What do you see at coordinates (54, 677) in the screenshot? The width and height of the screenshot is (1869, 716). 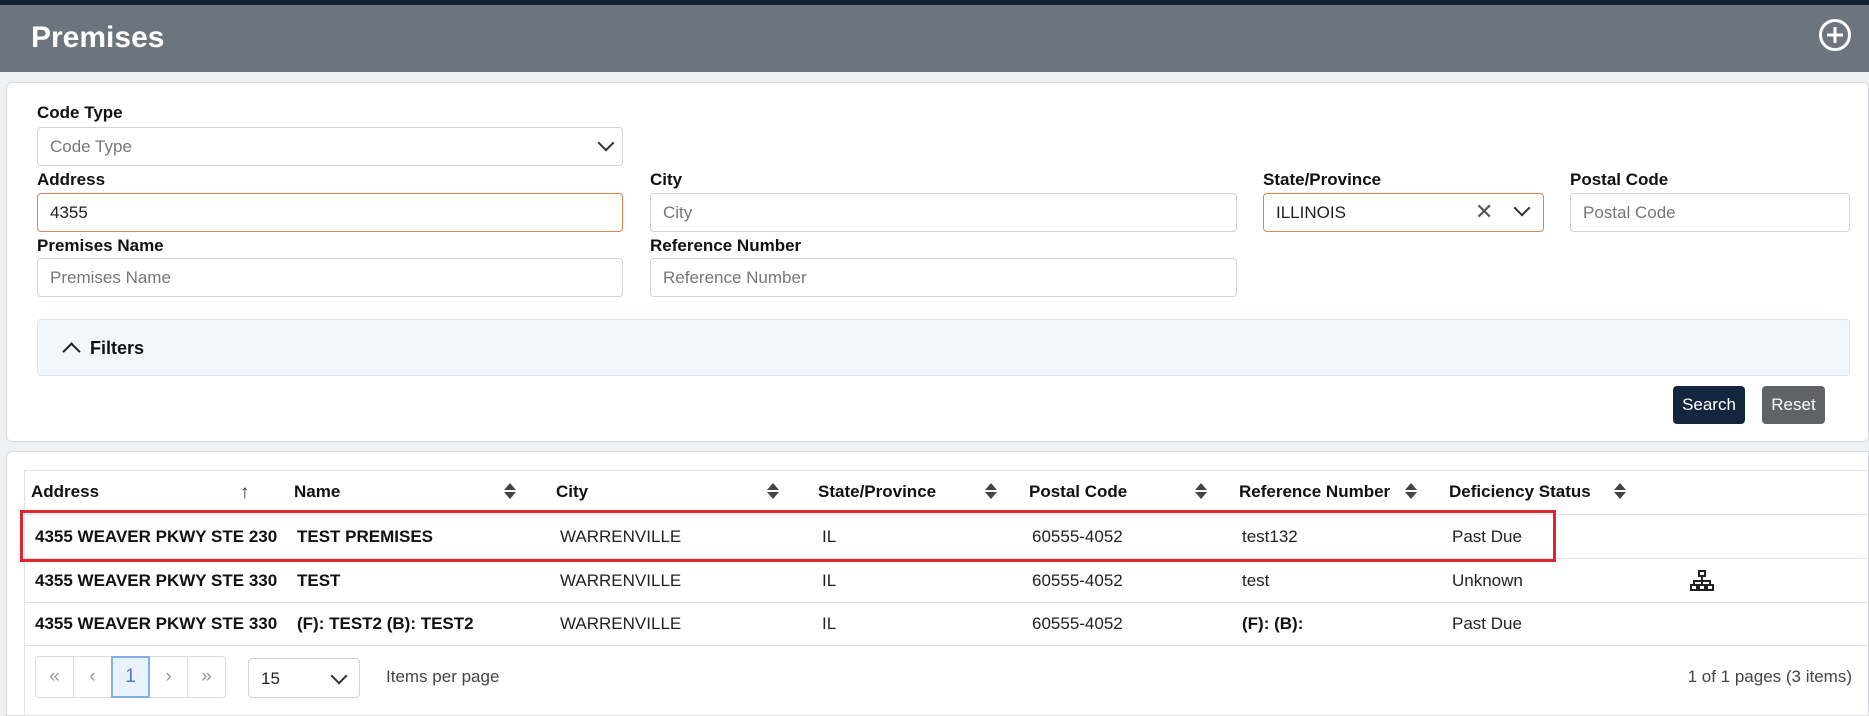 I see `first-page-button: «` at bounding box center [54, 677].